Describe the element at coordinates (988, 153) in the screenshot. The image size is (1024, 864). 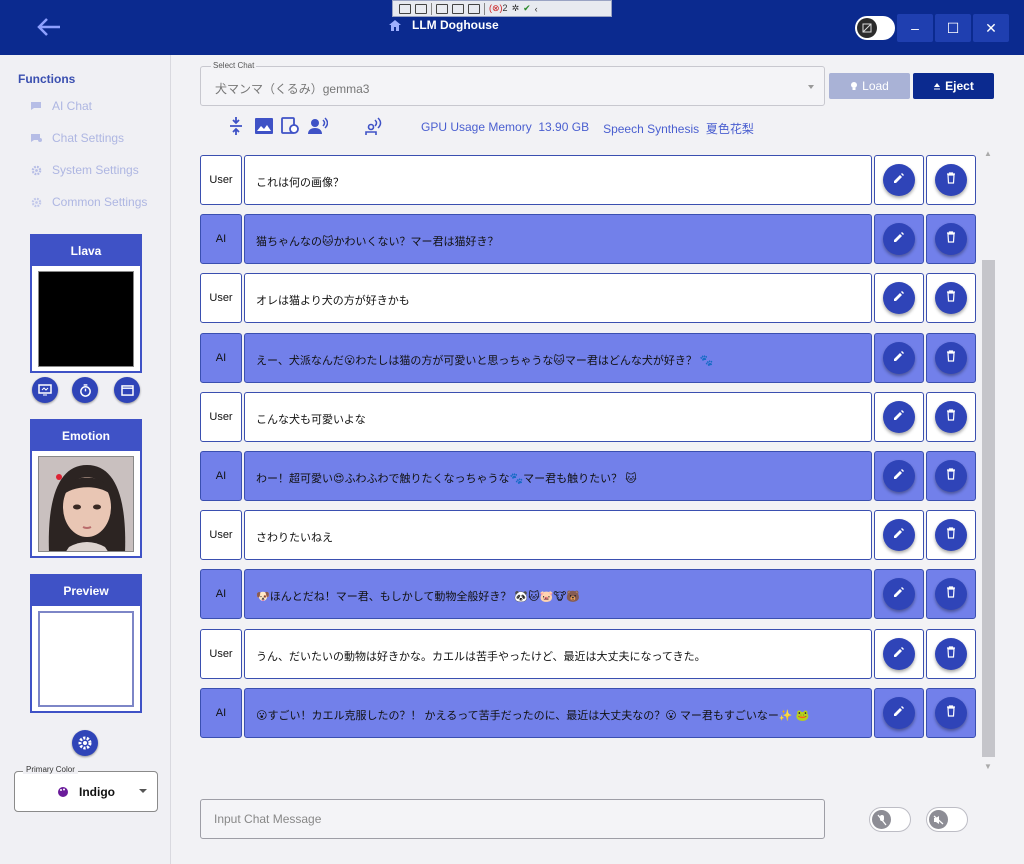
I see `scroll-up-icon: ▲` at that location.